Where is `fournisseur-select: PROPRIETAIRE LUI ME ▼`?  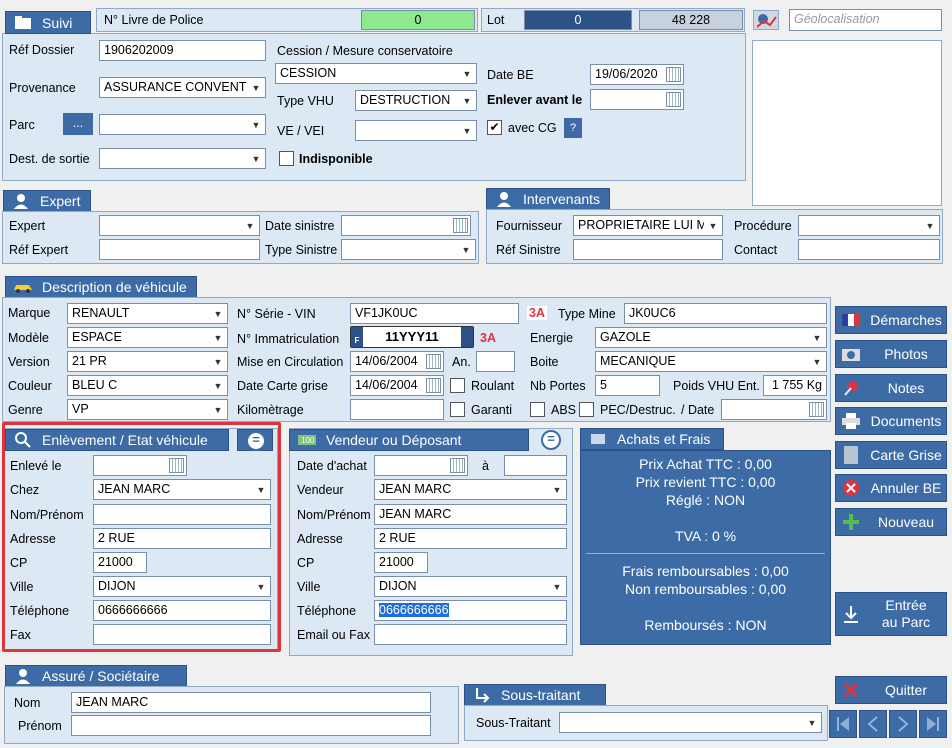 fournisseur-select: PROPRIETAIRE LUI ME ▼ is located at coordinates (648, 225).